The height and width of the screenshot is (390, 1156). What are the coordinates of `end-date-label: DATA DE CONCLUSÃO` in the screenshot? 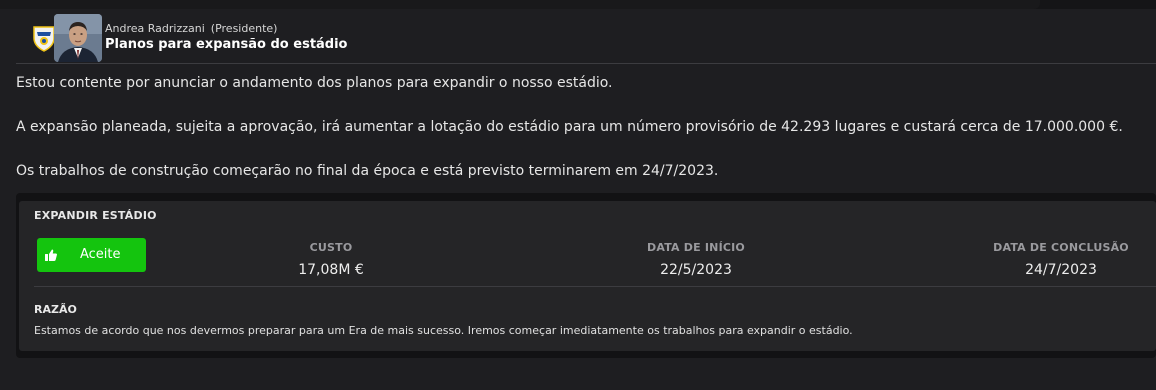 It's located at (1061, 247).